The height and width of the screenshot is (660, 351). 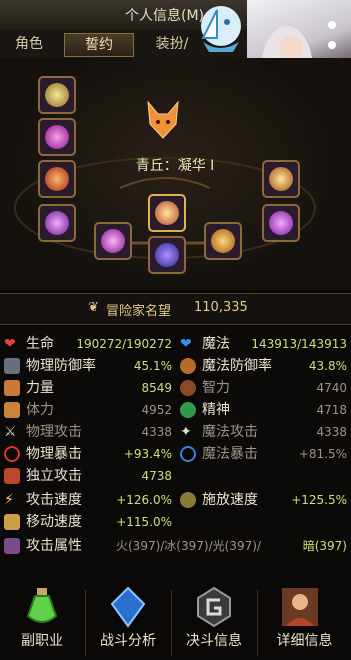 I want to click on fame-value: 110,335, so click(x=221, y=307).